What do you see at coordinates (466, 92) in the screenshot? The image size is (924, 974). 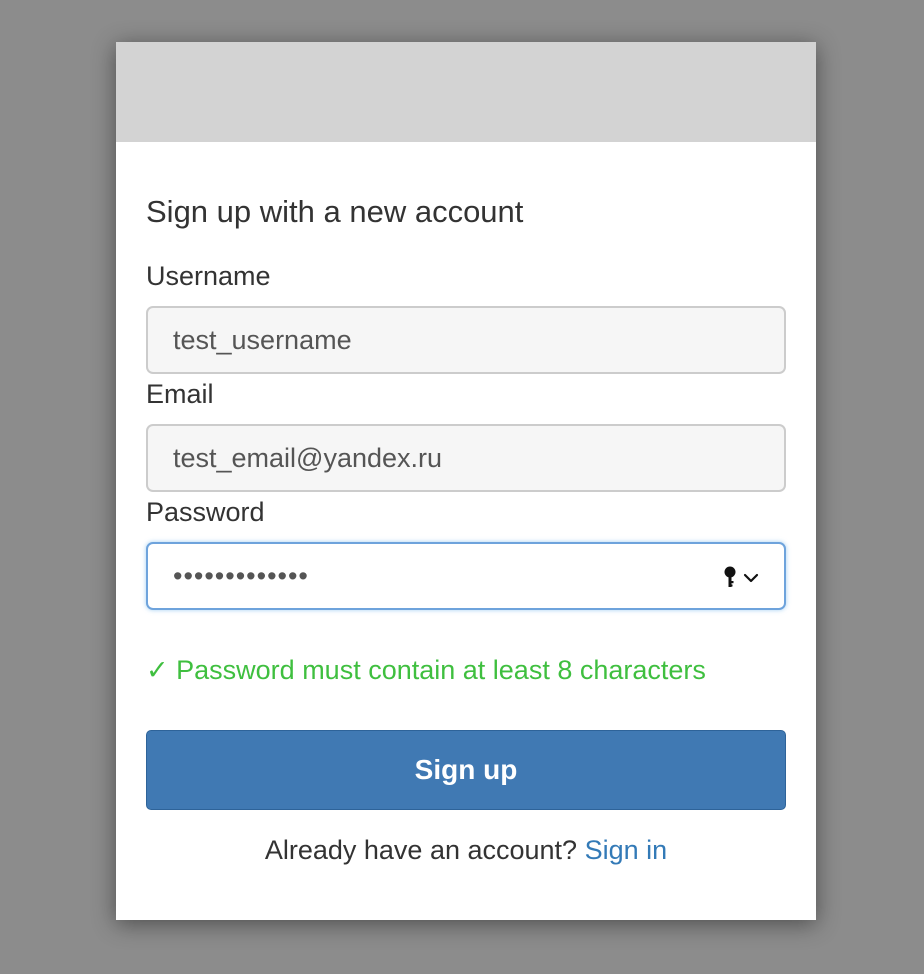 I see `dialog-header-banner` at bounding box center [466, 92].